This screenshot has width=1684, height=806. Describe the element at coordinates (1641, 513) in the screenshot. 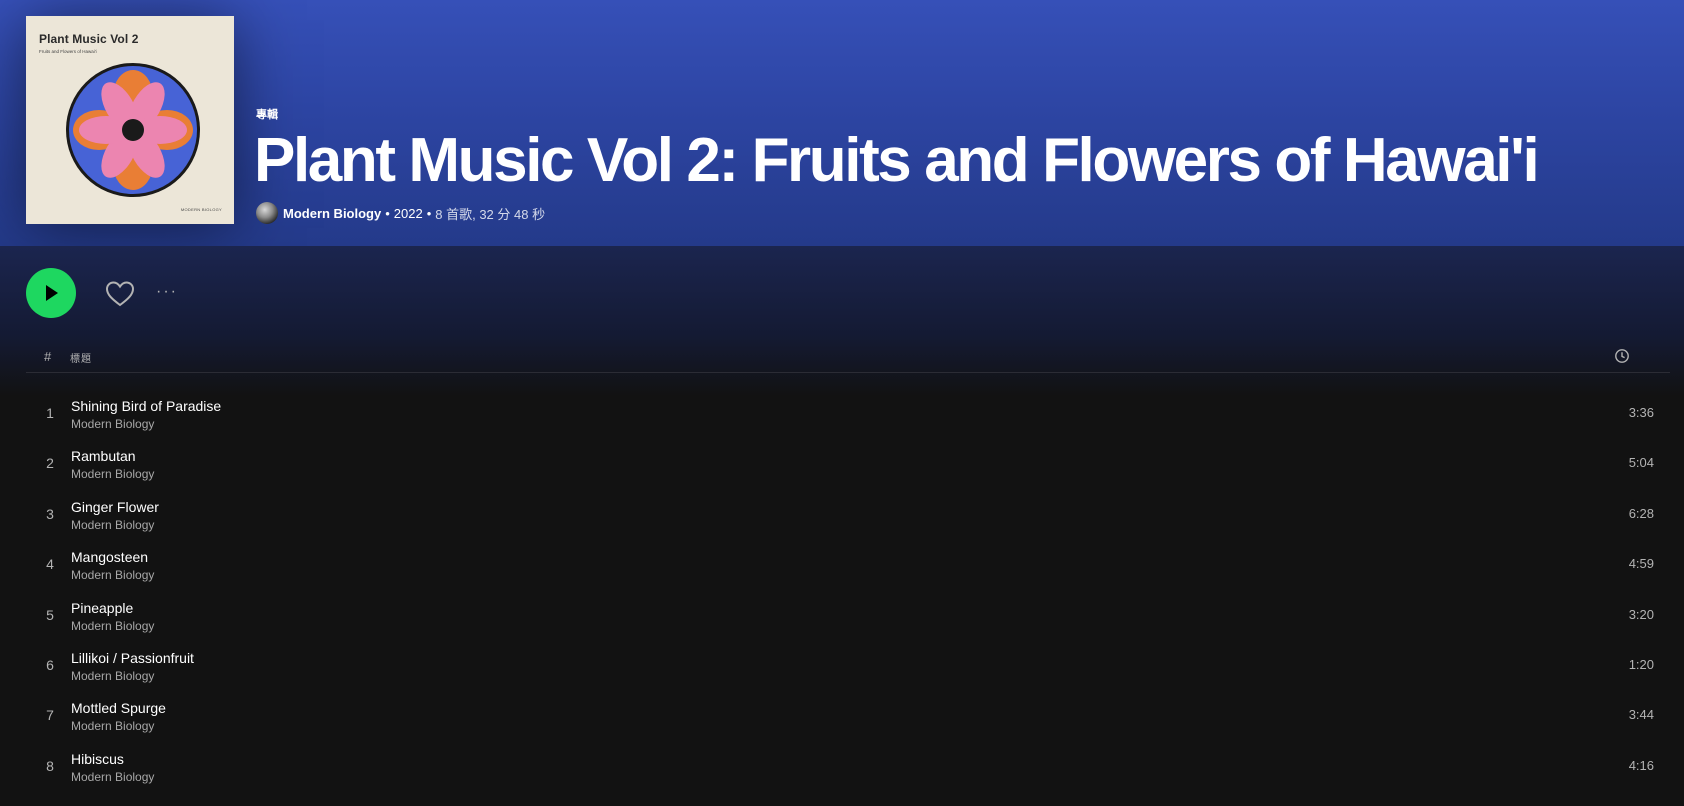

I see `track-duration: 6:28` at that location.